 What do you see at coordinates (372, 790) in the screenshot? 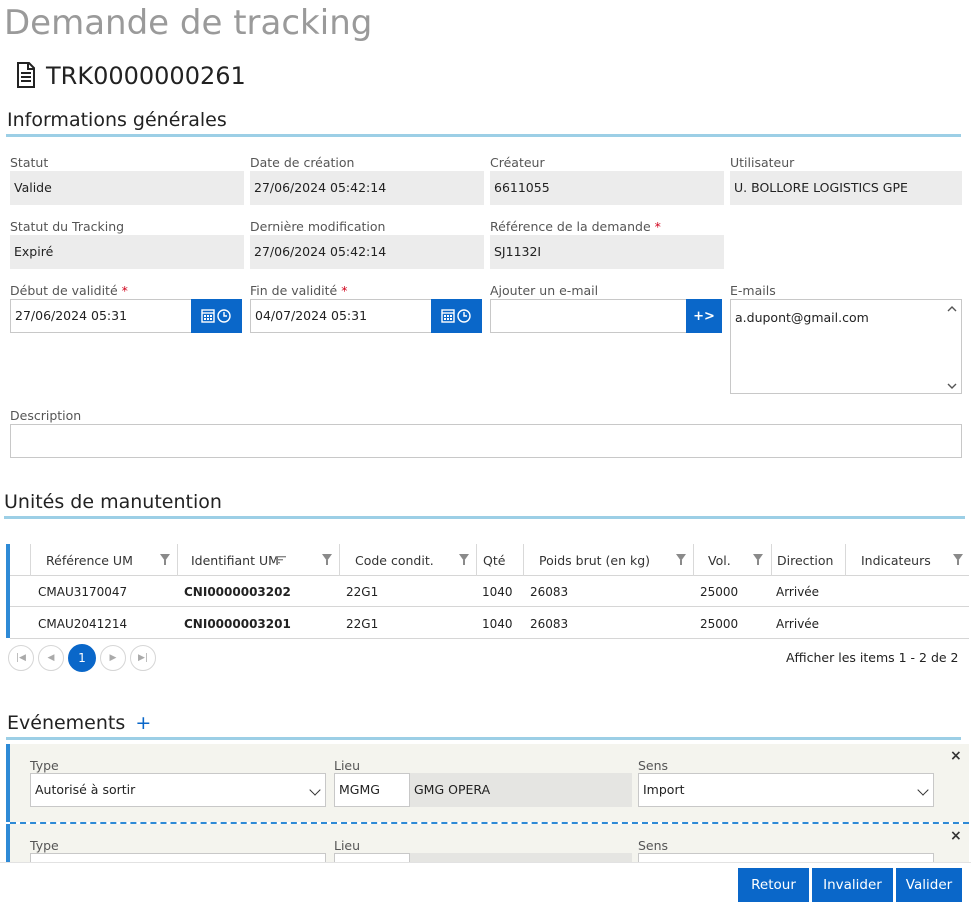
I see `event-lieu-code-input: MGMG` at bounding box center [372, 790].